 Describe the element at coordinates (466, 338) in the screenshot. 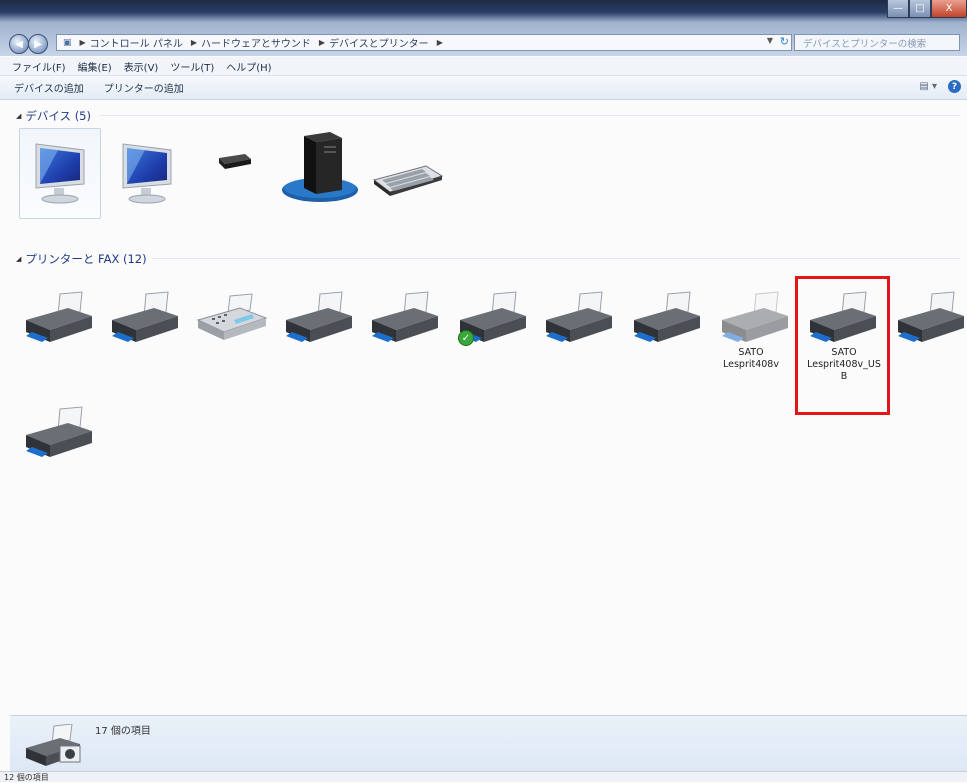

I see `default-check-icon: ✓` at that location.